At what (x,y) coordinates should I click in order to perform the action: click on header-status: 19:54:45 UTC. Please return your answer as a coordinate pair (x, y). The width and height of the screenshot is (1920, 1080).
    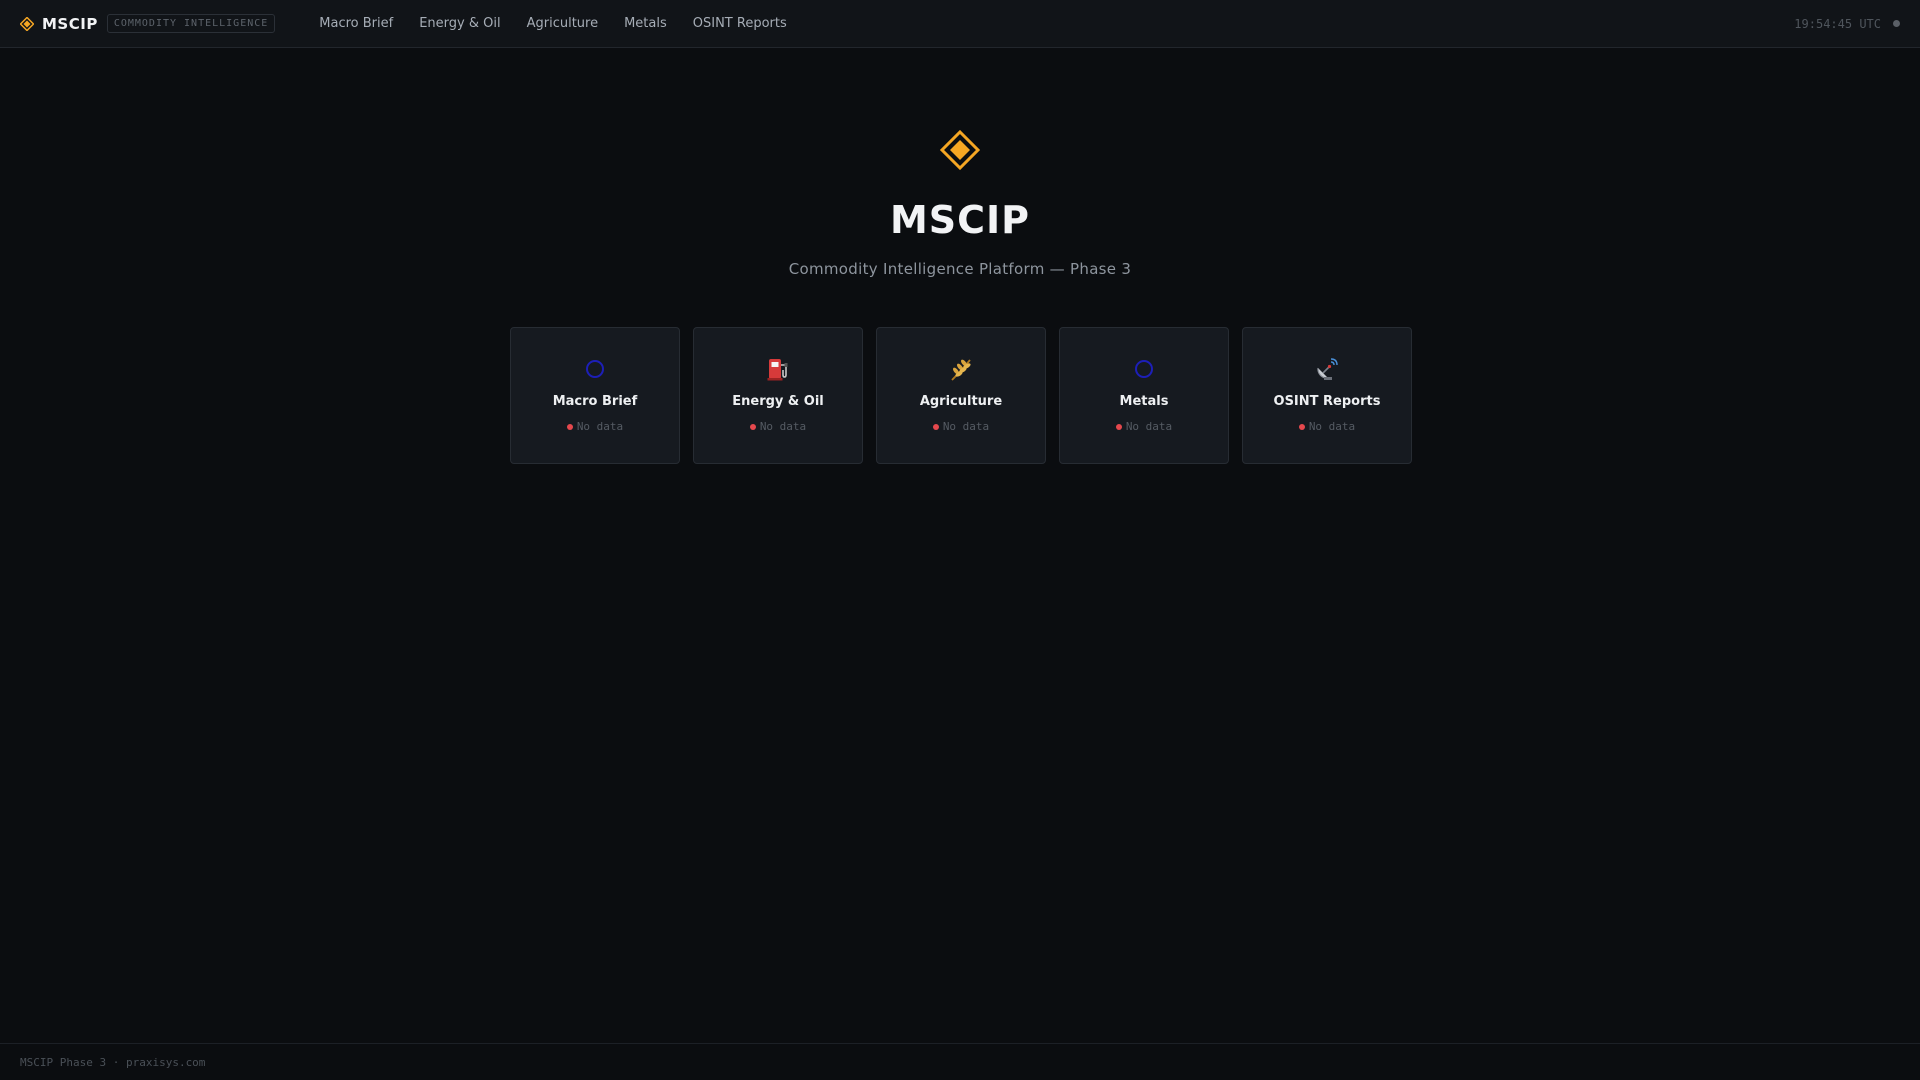
    Looking at the image, I should click on (1847, 24).